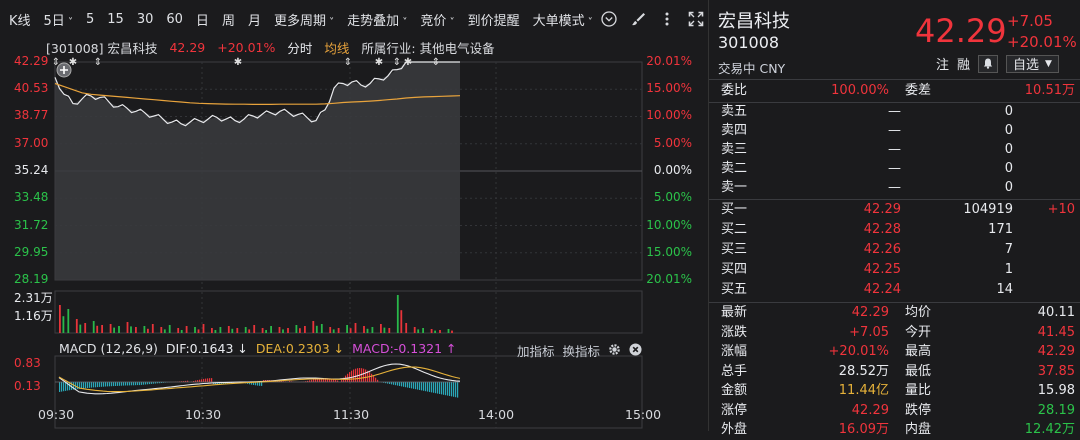 The height and width of the screenshot is (440, 1080). Describe the element at coordinates (667, 19) in the screenshot. I see `more-icon` at that location.